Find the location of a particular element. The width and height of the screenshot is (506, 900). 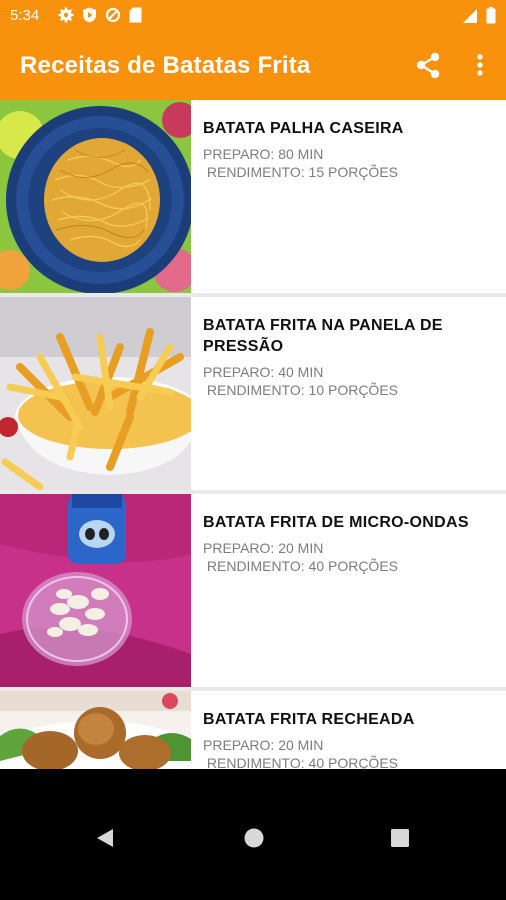

more-options-button is located at coordinates (480, 66).